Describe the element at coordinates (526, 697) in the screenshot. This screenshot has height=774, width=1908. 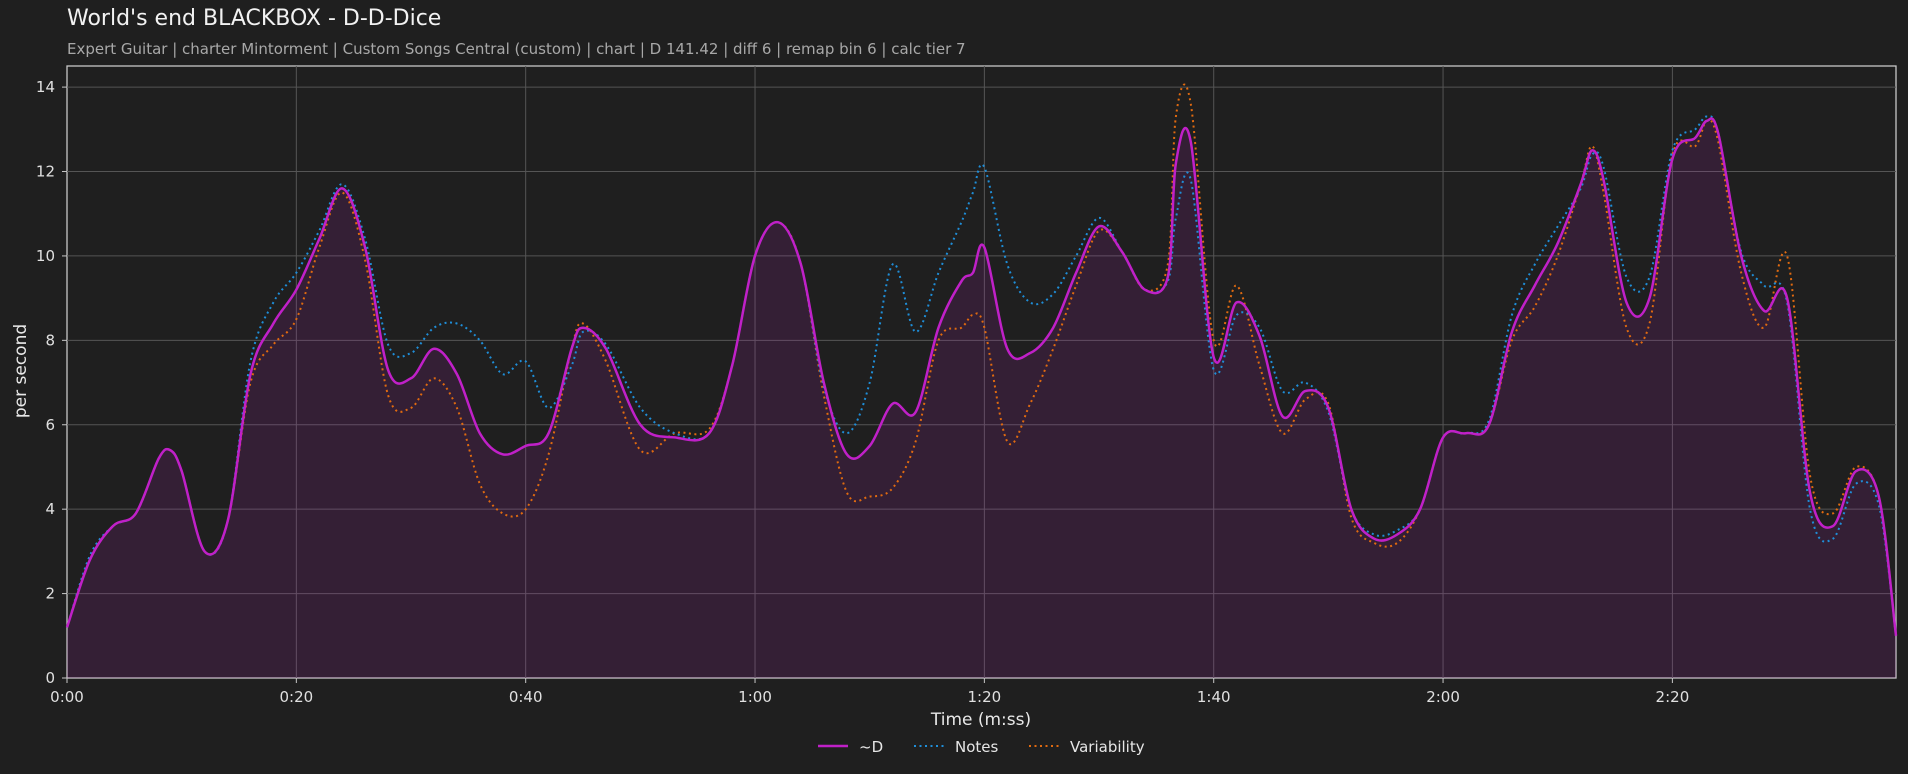
I see `x-tick-label: 0:40` at that location.